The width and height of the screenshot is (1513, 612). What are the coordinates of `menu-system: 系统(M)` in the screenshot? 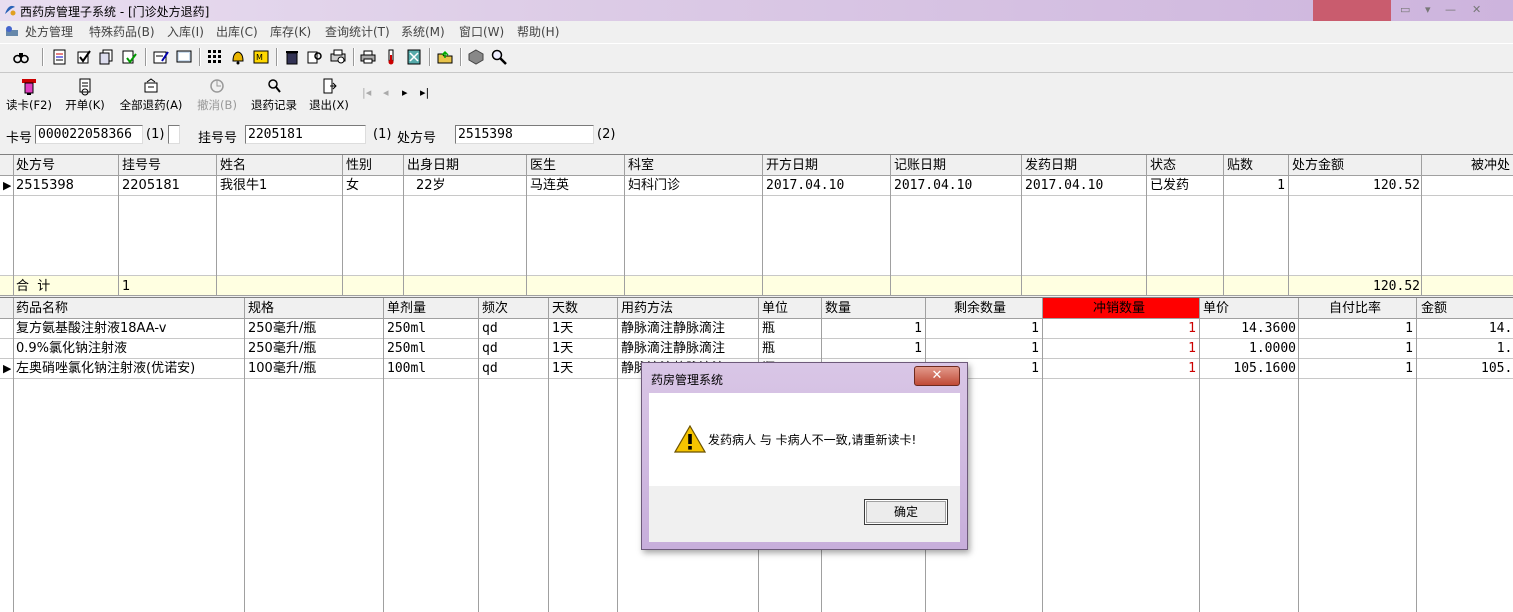 It's located at (423, 31).